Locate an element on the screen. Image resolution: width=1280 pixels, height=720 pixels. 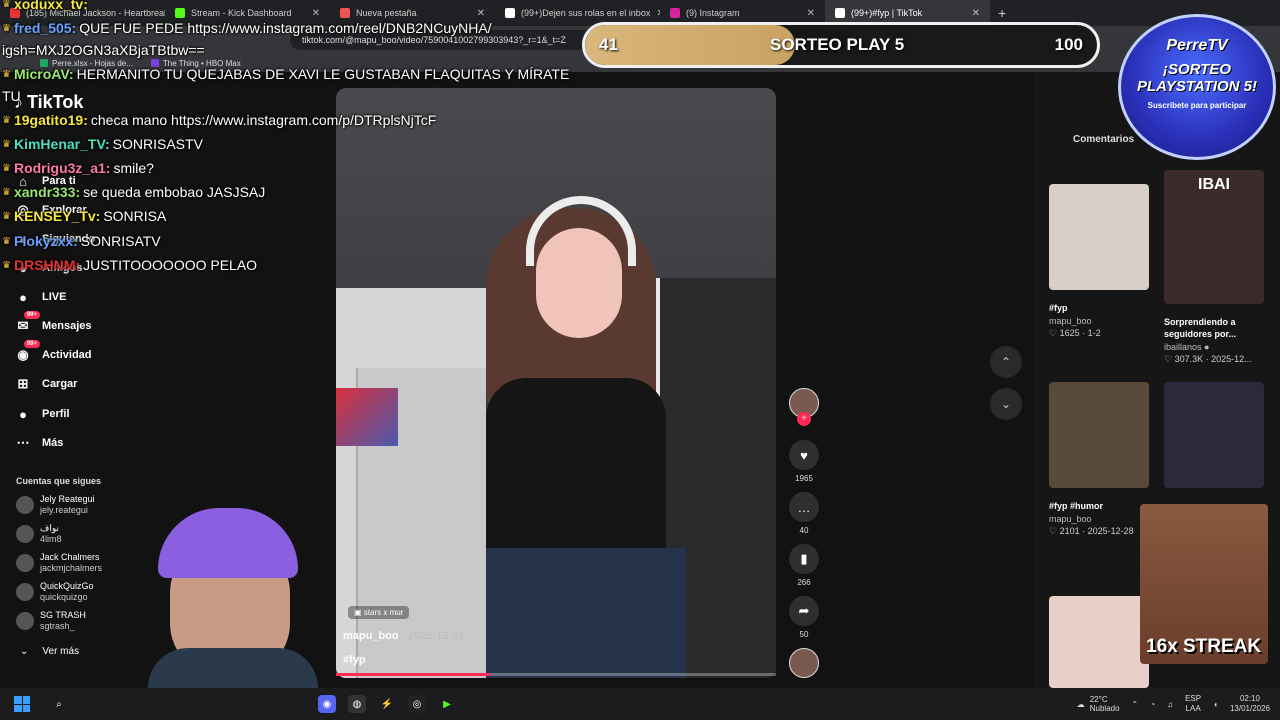
like-button: ♥ 1965 is located at coordinates (804, 461).